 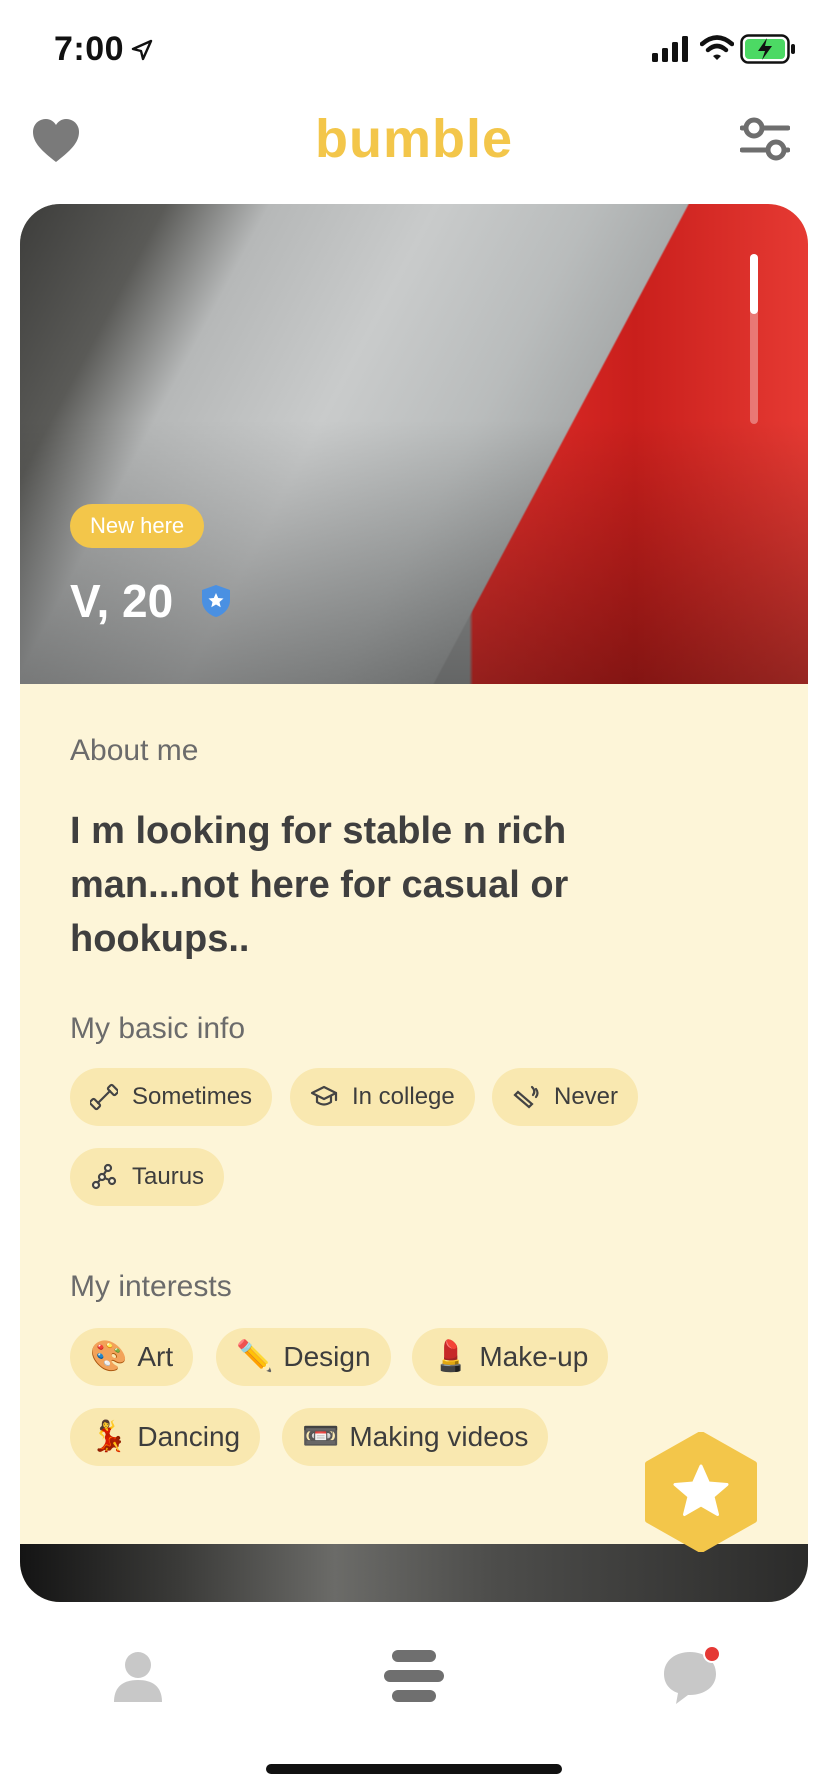 What do you see at coordinates (104, 1176) in the screenshot?
I see `constellation-icon` at bounding box center [104, 1176].